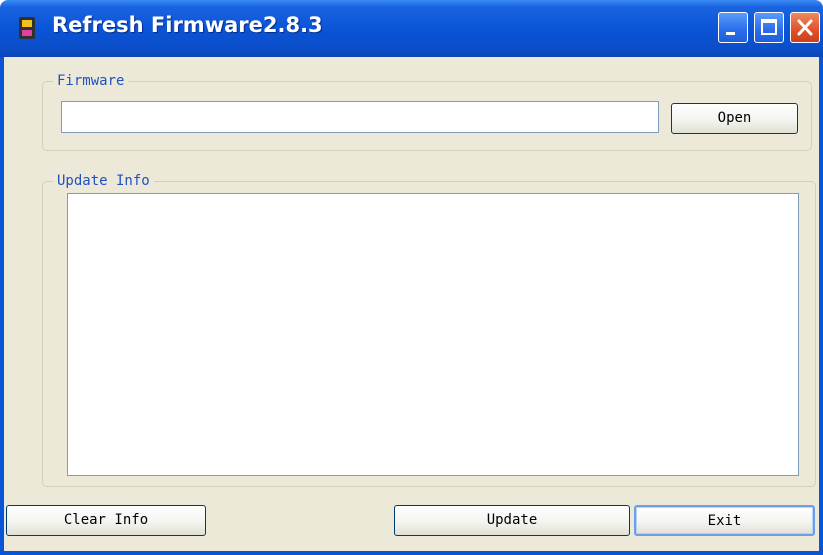 This screenshot has height=555, width=823. Describe the element at coordinates (360, 117) in the screenshot. I see `firmware-path-field` at that location.